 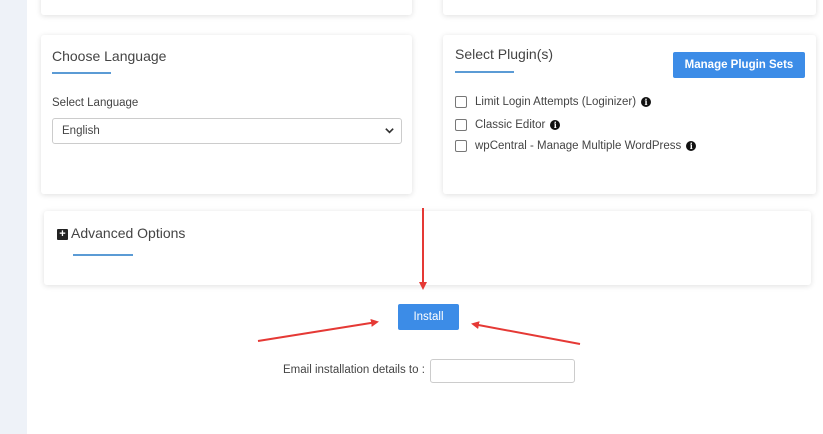 I want to click on install-button: Install, so click(x=428, y=317).